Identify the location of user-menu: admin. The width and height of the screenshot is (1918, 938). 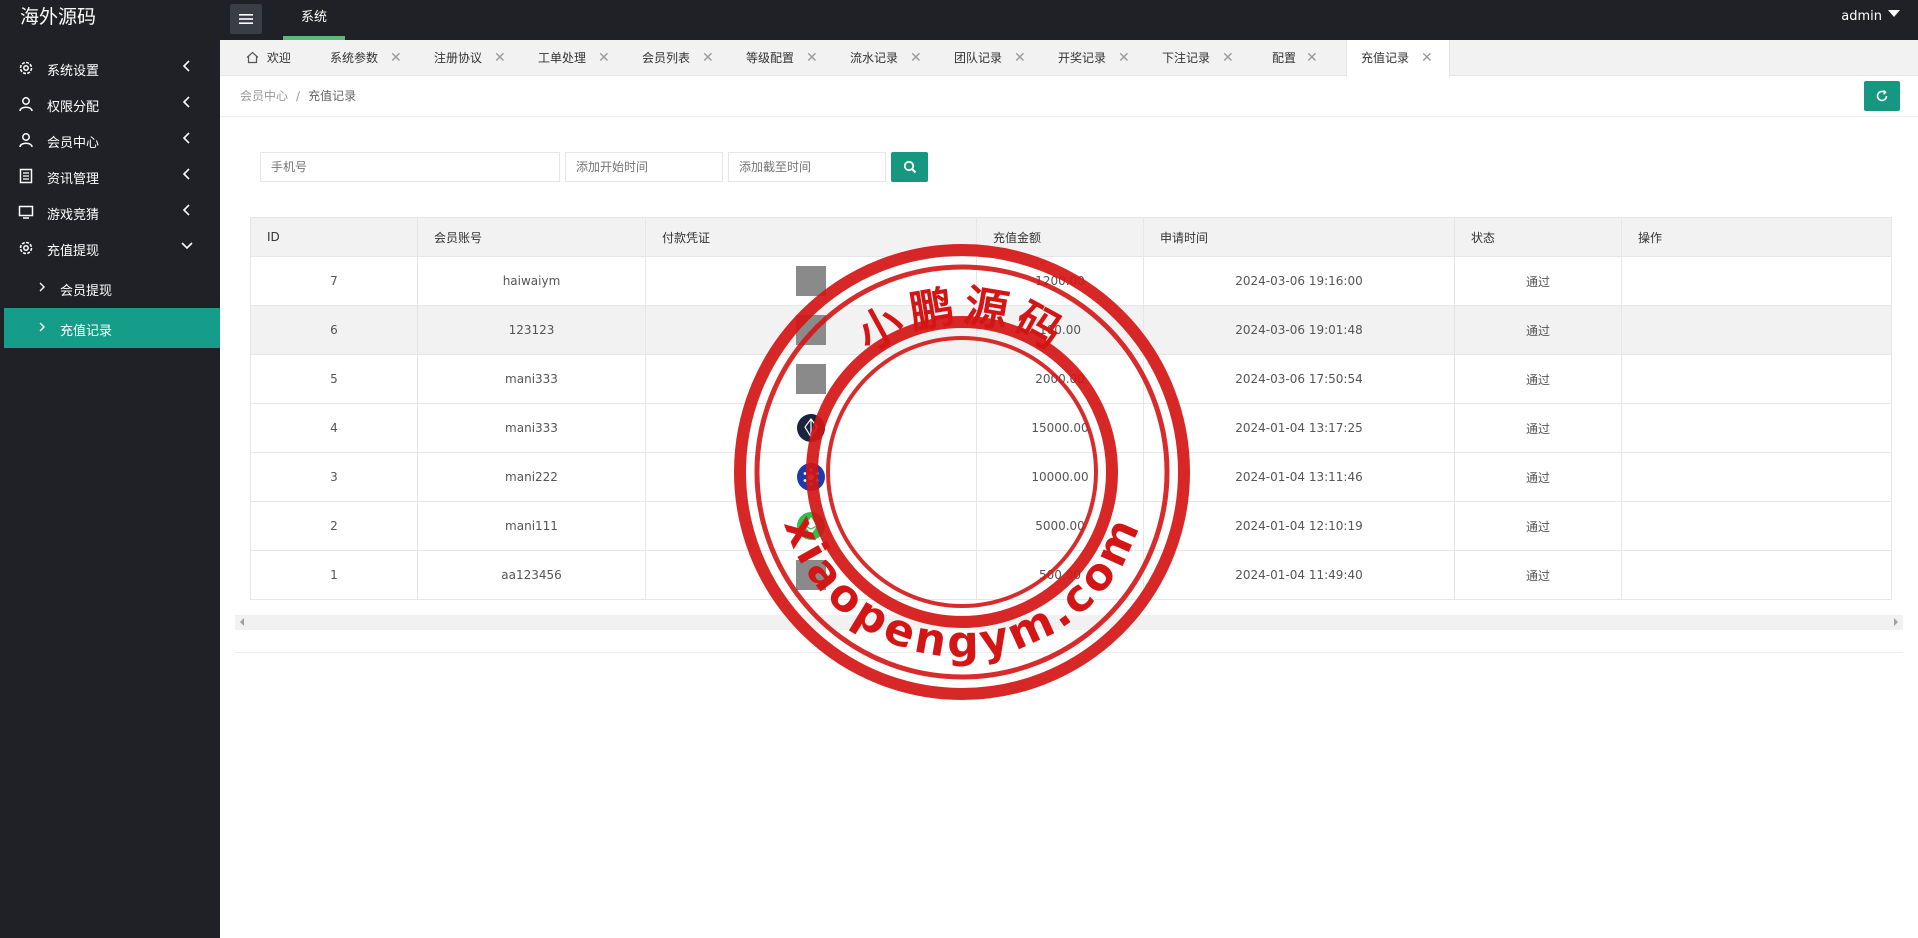
(1870, 20).